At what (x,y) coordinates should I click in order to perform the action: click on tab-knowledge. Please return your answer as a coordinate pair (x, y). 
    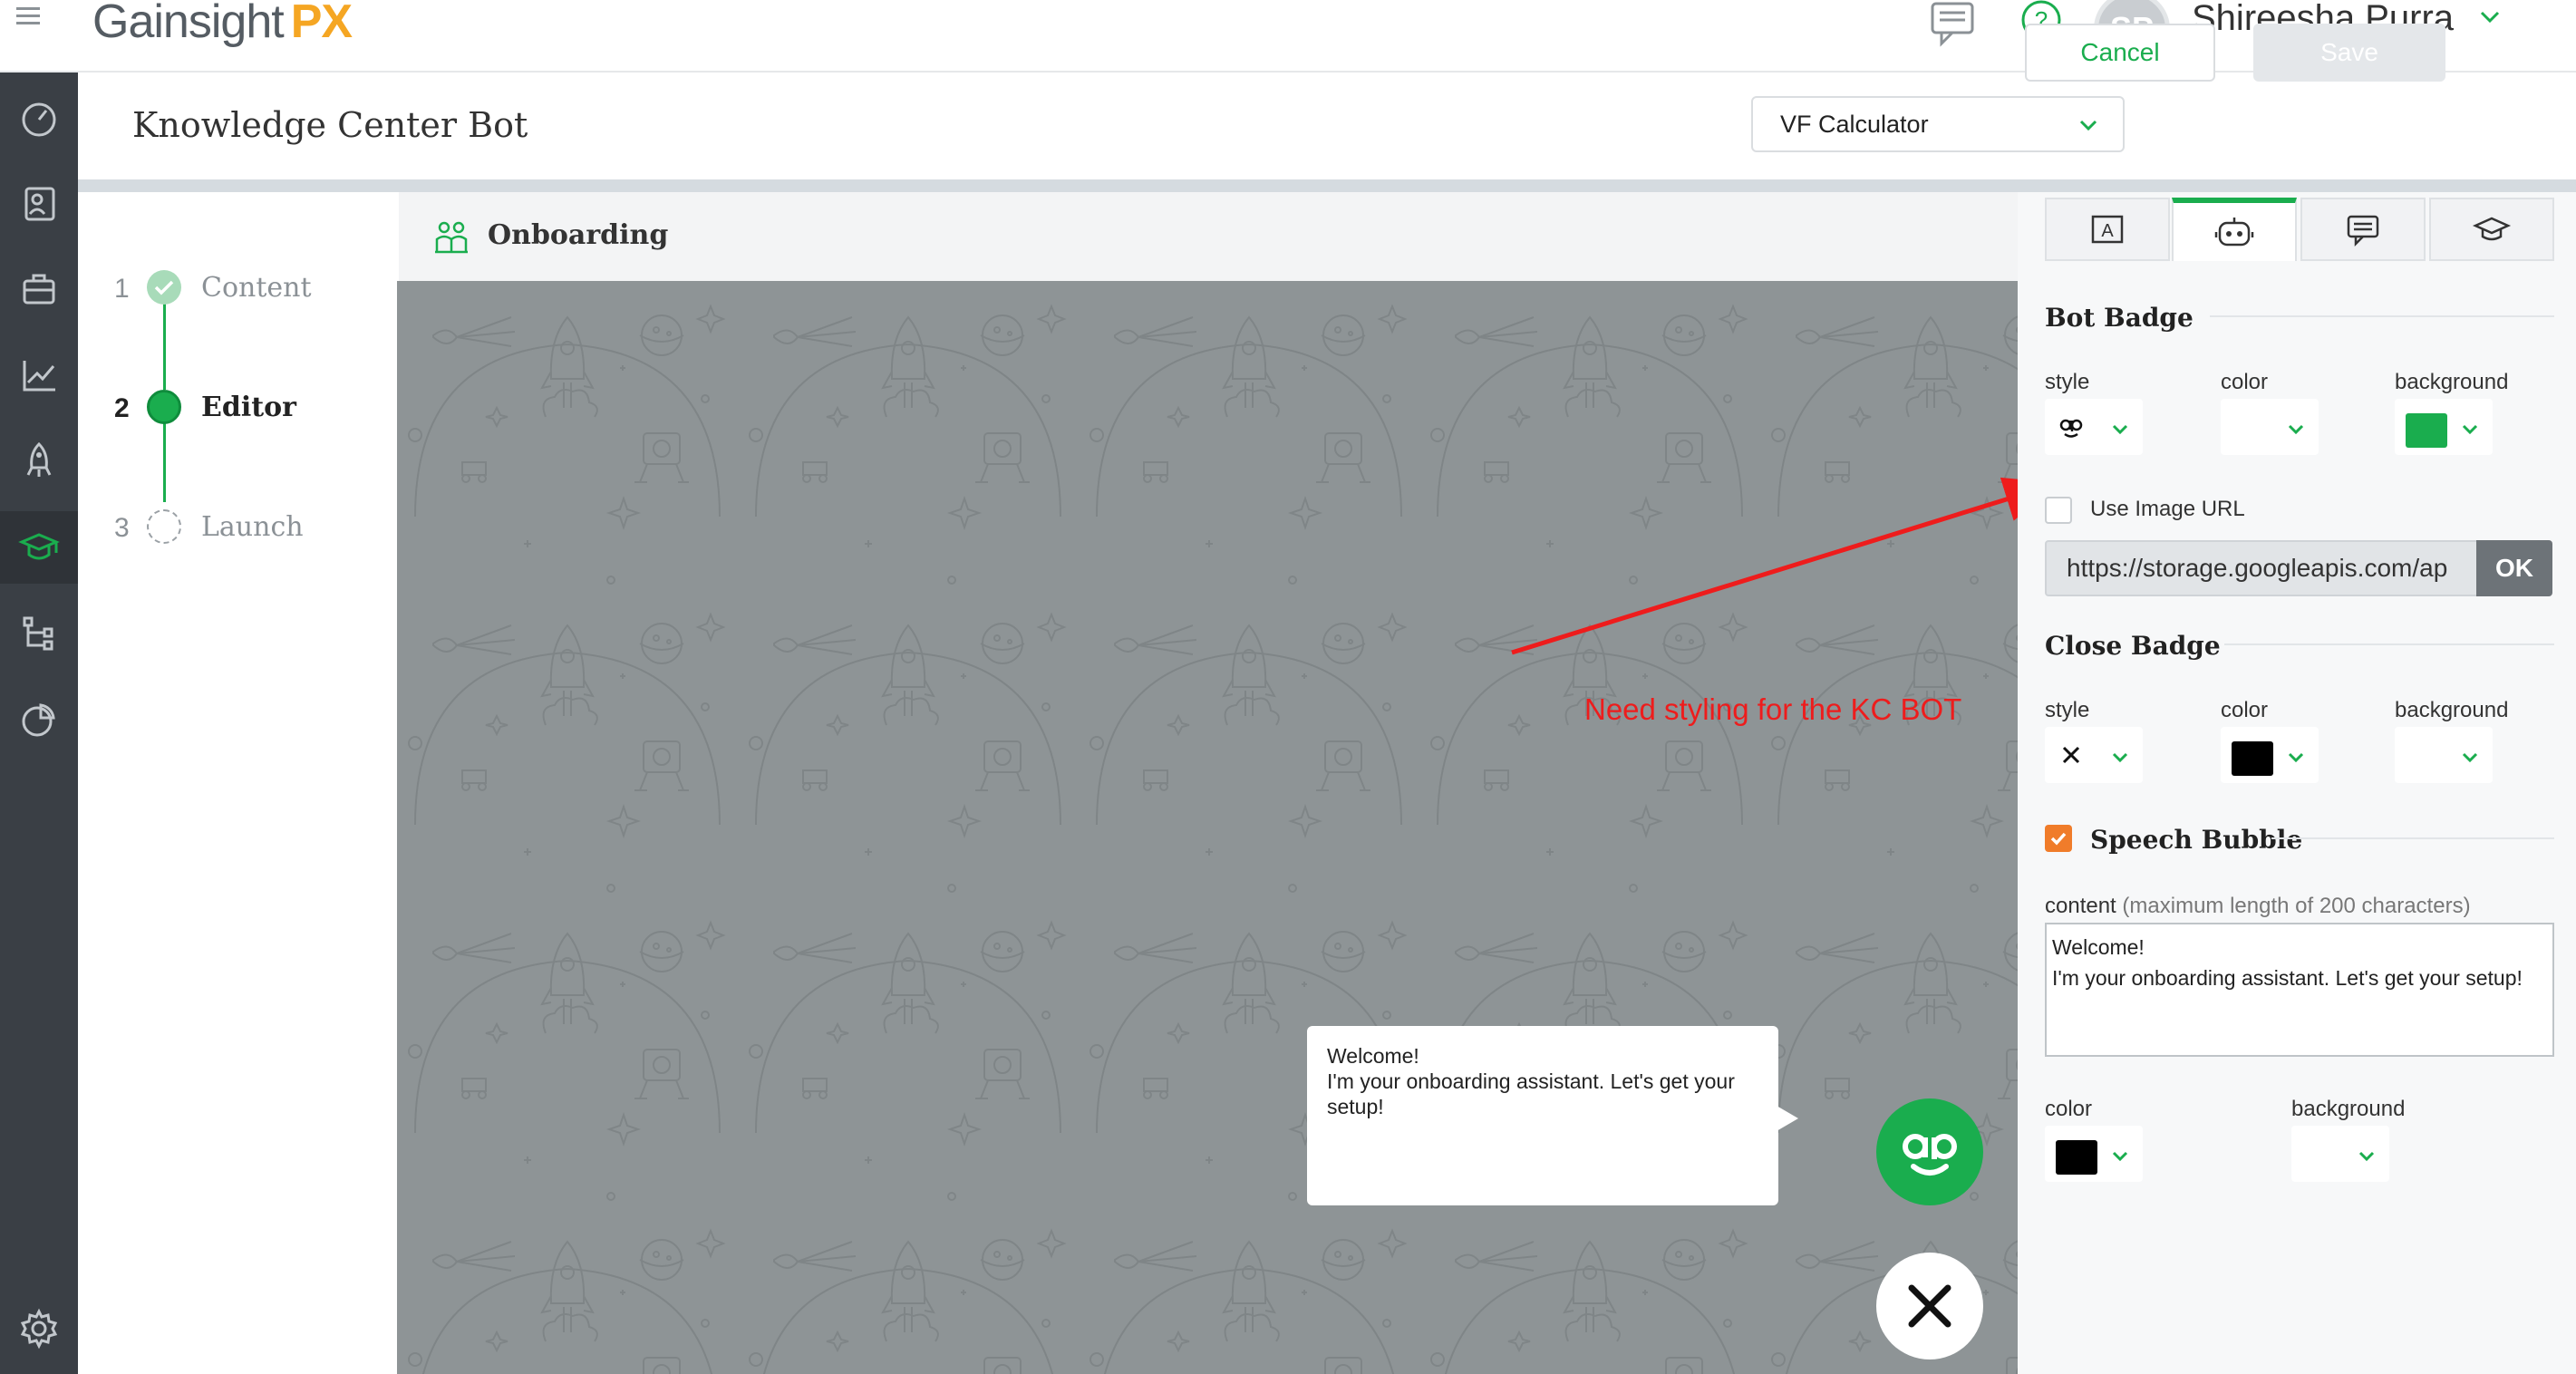
    Looking at the image, I should click on (2491, 229).